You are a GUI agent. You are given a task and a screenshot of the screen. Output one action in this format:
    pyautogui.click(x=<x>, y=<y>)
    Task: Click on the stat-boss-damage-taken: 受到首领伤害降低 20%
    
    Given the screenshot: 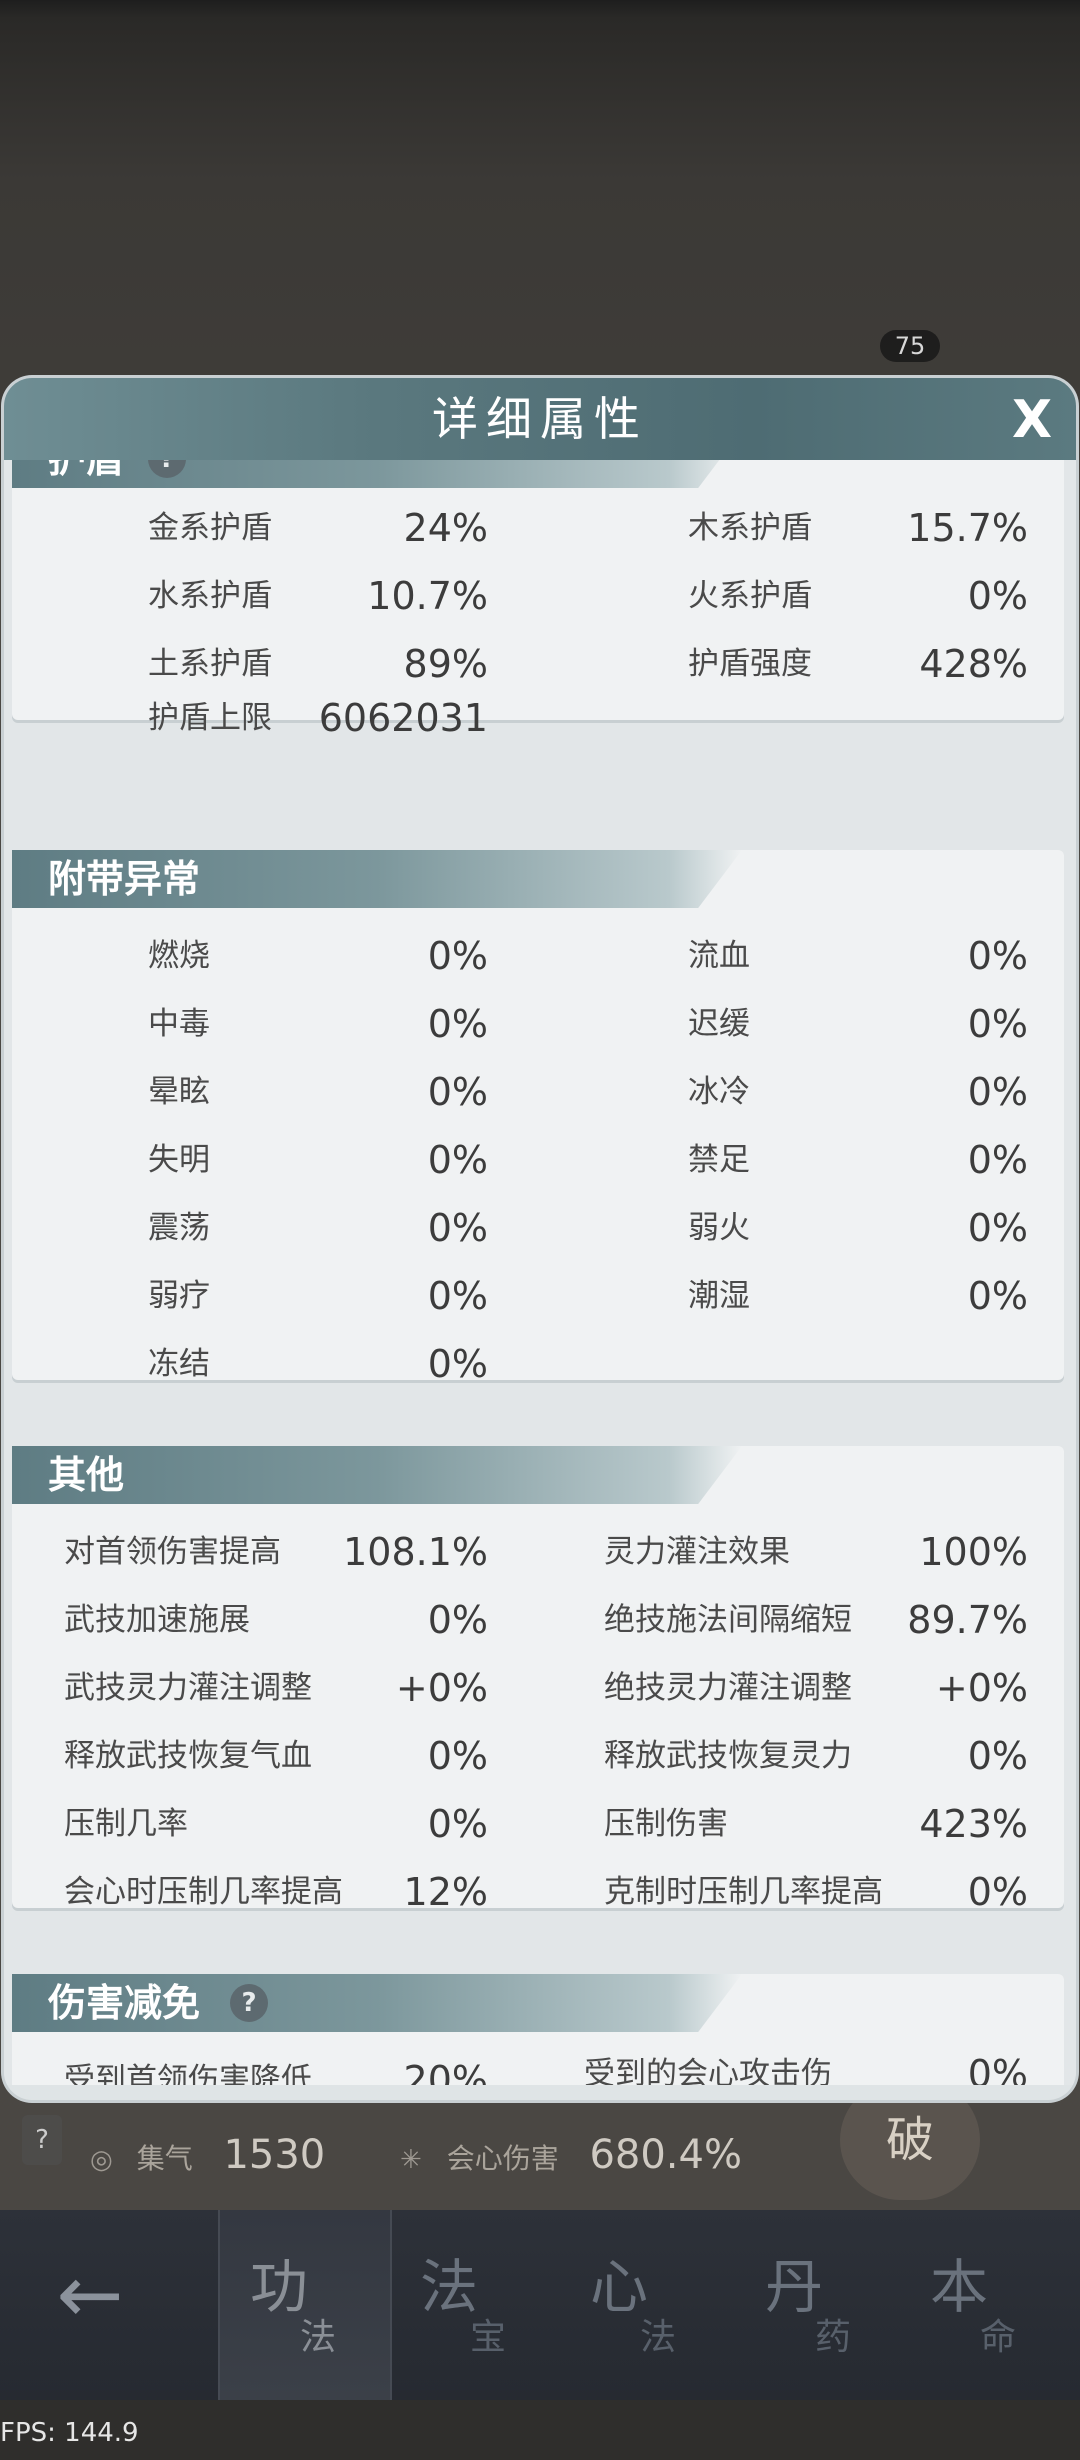 What is the action you would take?
    pyautogui.click(x=276, y=2067)
    